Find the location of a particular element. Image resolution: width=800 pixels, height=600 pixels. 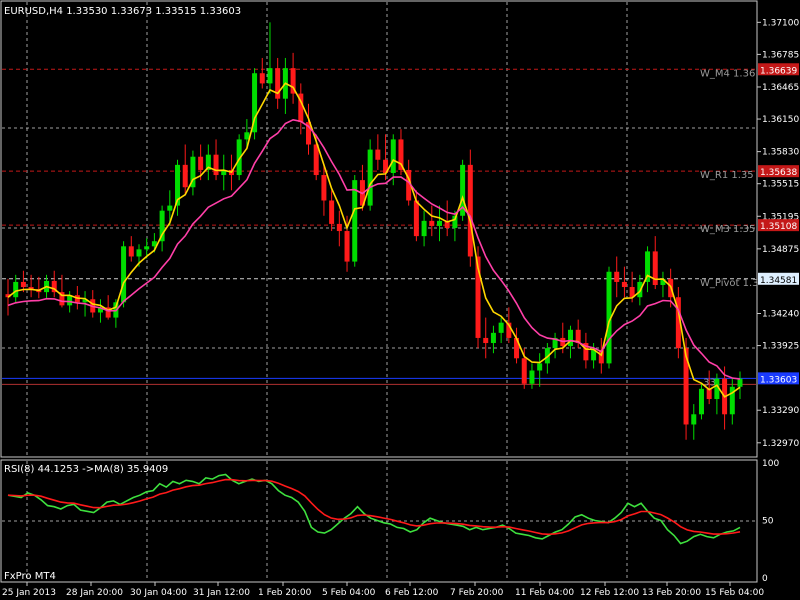

price-tick-label: 1.32970 is located at coordinates (780, 444).